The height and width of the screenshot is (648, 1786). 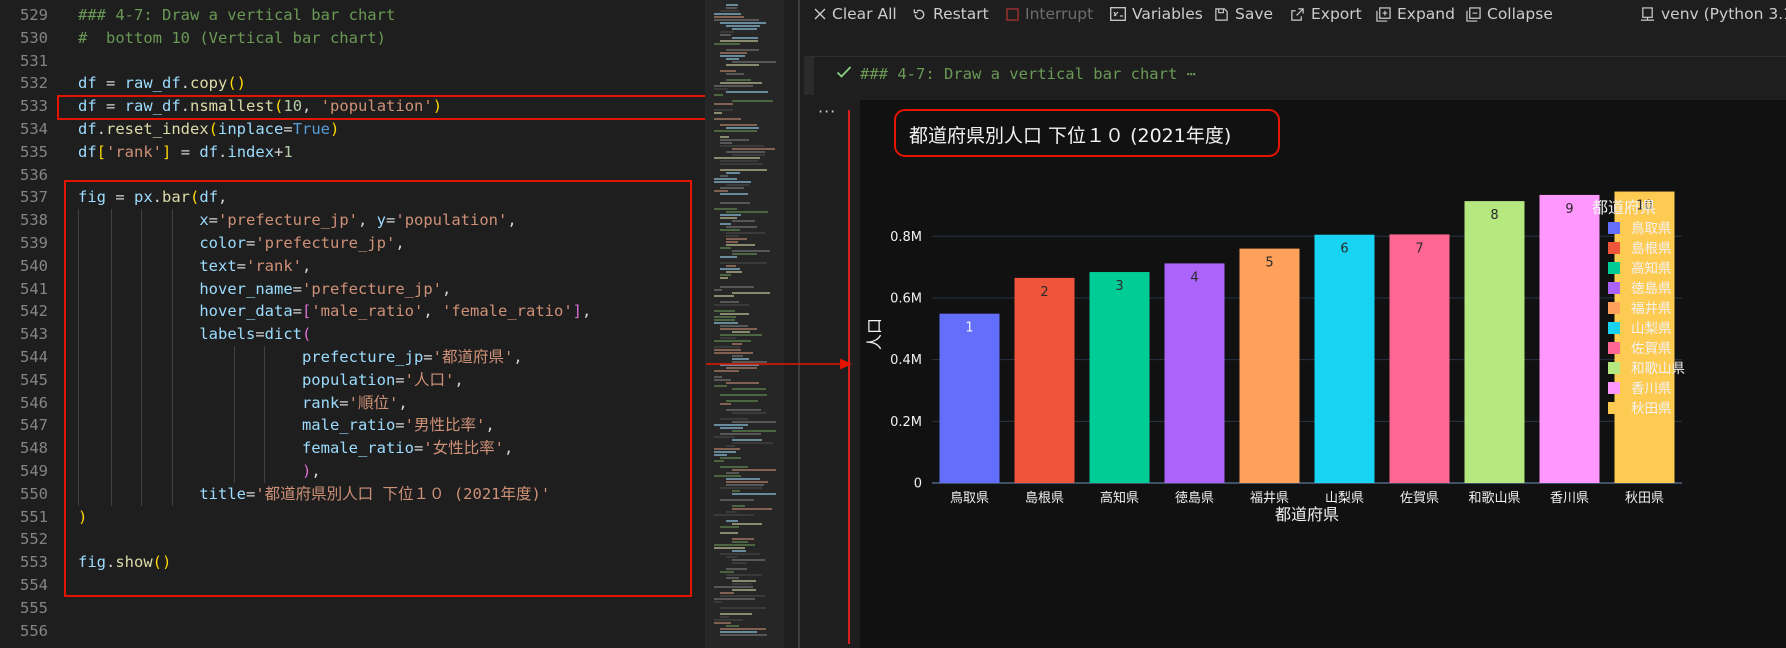 I want to click on code-token: ), so click(x=335, y=129).